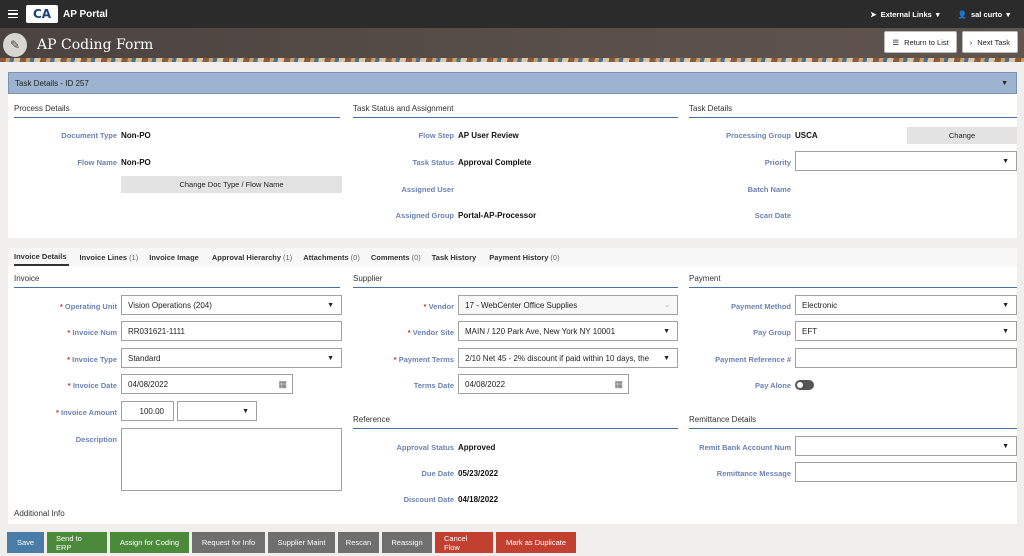 Image resolution: width=1024 pixels, height=556 pixels. What do you see at coordinates (667, 305) in the screenshot?
I see `chevron-down-icon: ⌄` at bounding box center [667, 305].